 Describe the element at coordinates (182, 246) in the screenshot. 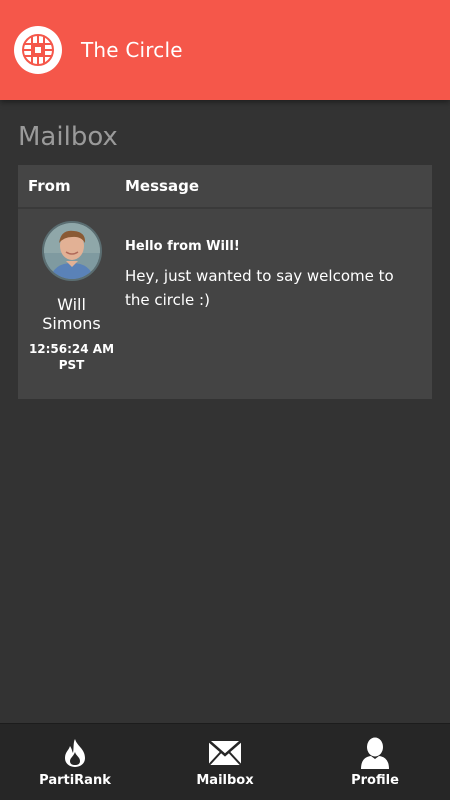

I see `message-subject: Hello from Will!` at that location.